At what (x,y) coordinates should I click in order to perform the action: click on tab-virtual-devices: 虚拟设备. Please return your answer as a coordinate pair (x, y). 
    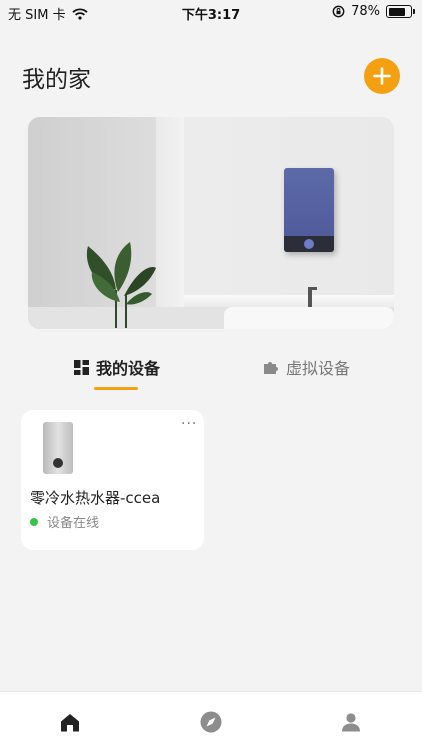
    Looking at the image, I should click on (306, 367).